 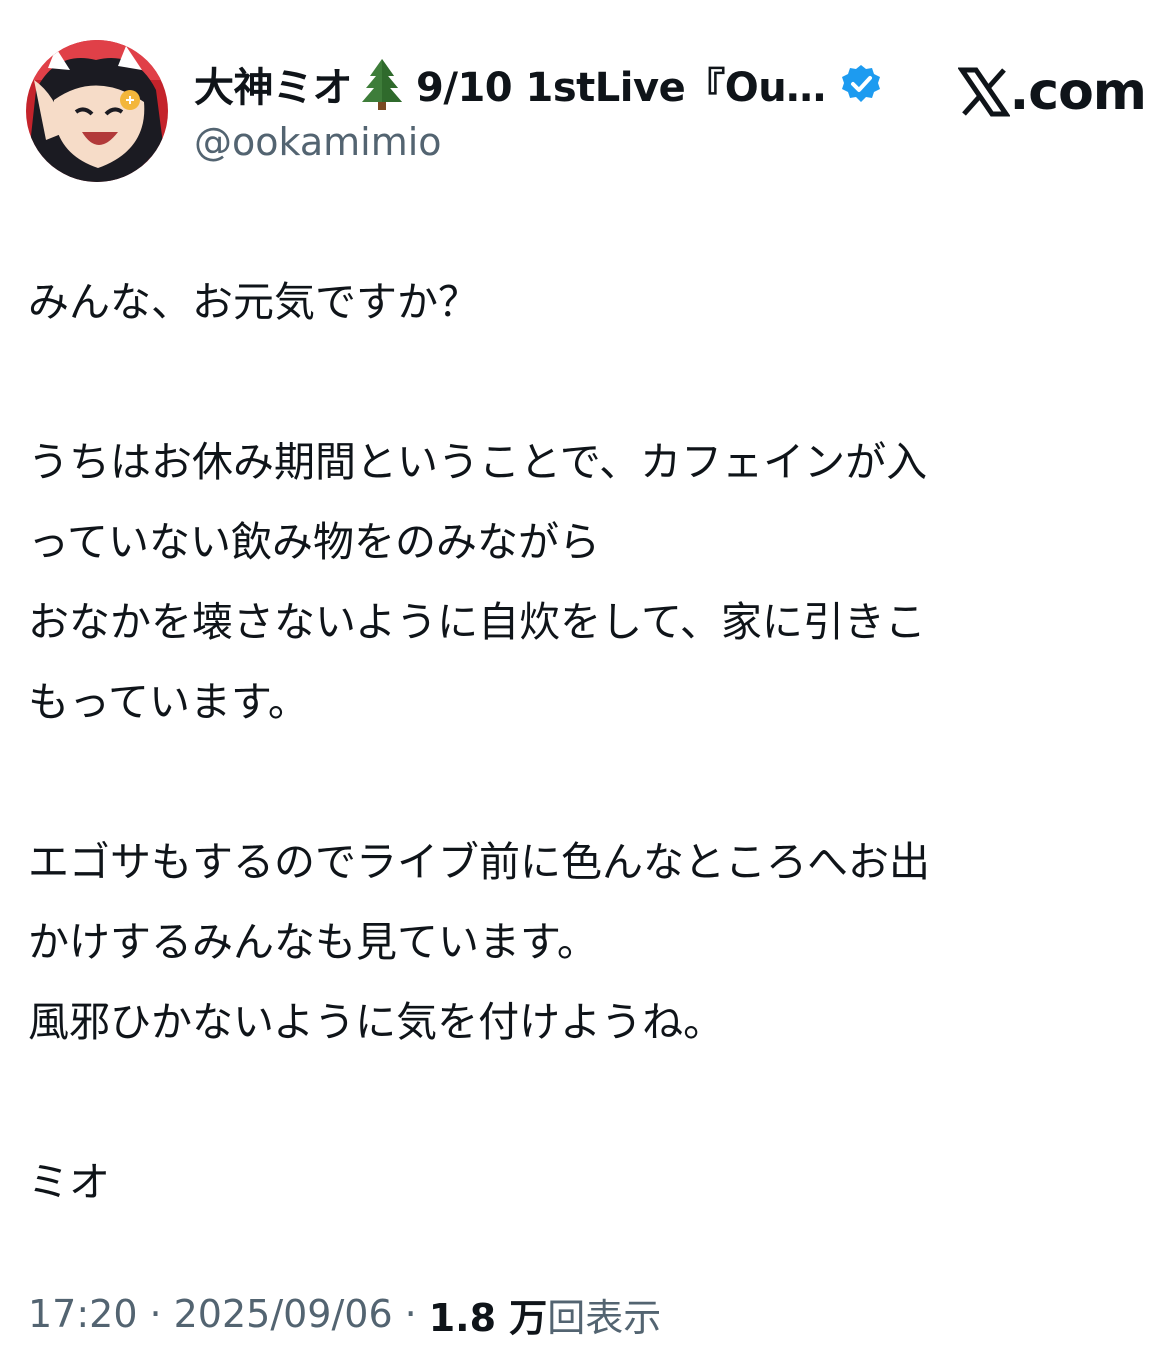 What do you see at coordinates (1078, 92) in the screenshot?
I see `brand-text: .com` at bounding box center [1078, 92].